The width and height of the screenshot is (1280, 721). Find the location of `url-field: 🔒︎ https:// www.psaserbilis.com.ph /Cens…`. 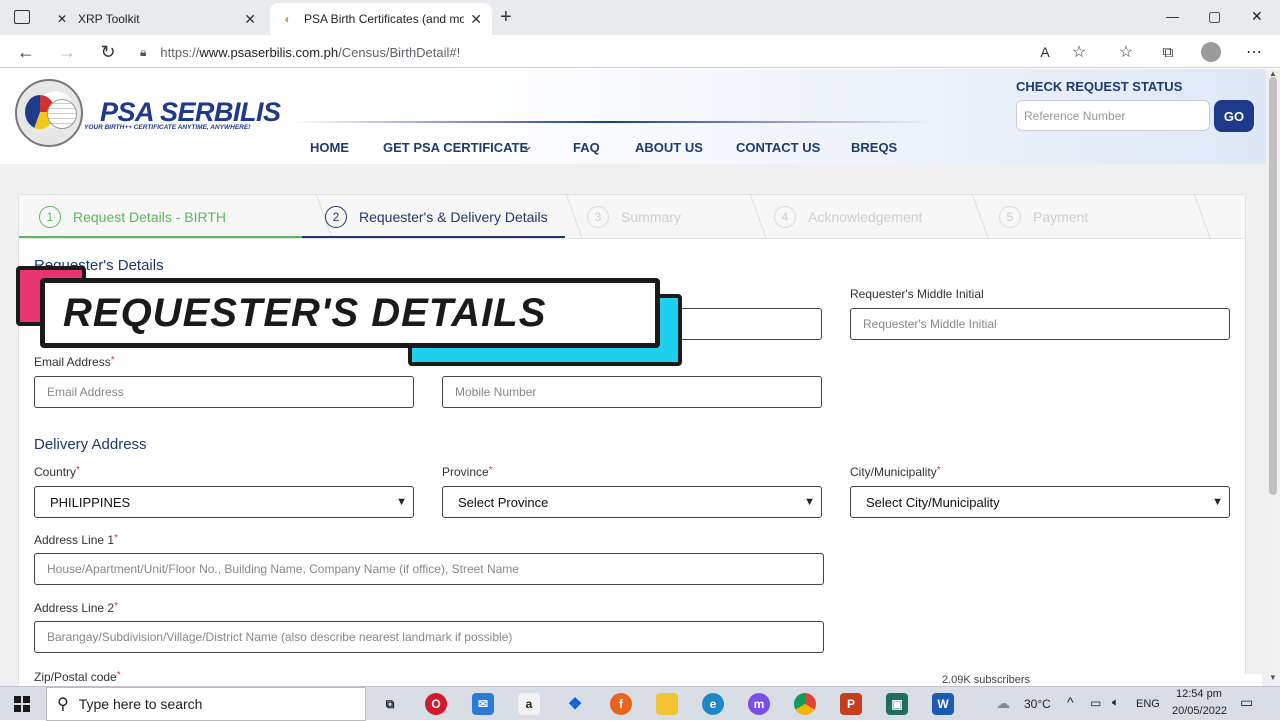

url-field: 🔒︎ https:// www.psaserbilis.com.ph /Cens… is located at coordinates (620, 52).